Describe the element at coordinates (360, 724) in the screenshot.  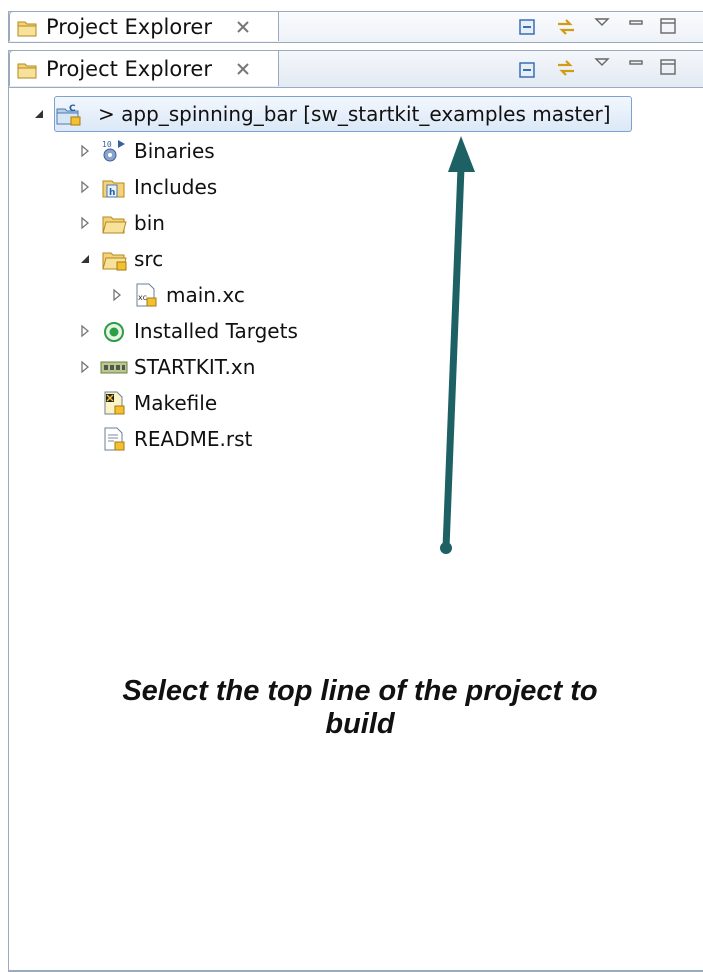
I see `annotation-line-2: build` at that location.